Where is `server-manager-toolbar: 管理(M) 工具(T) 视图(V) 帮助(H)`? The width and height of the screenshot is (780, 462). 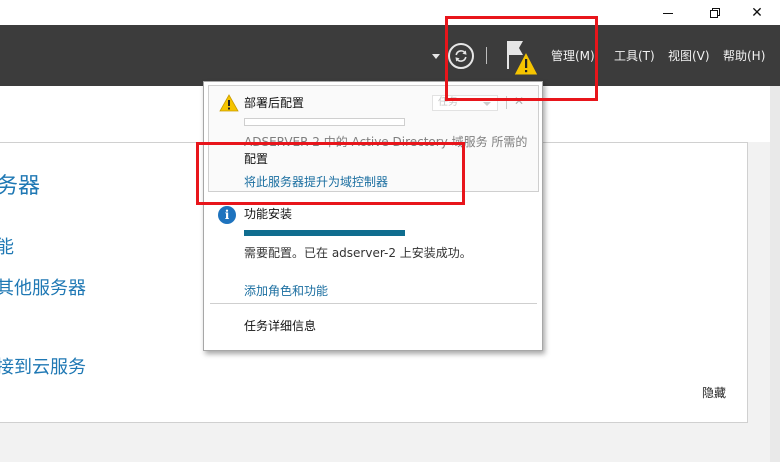
server-manager-toolbar: 管理(M) 工具(T) 视图(V) 帮助(H) is located at coordinates (390, 55).